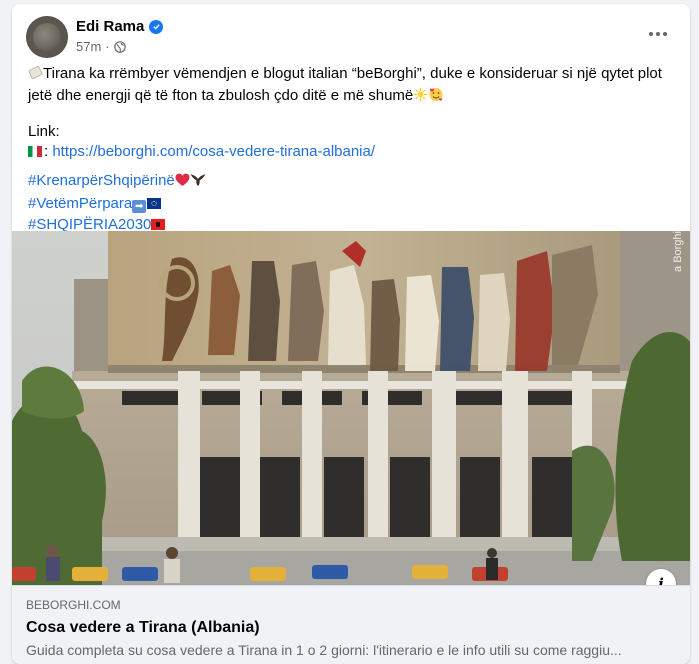 The image size is (699, 664). What do you see at coordinates (119, 46) in the screenshot?
I see `globe-icon` at bounding box center [119, 46].